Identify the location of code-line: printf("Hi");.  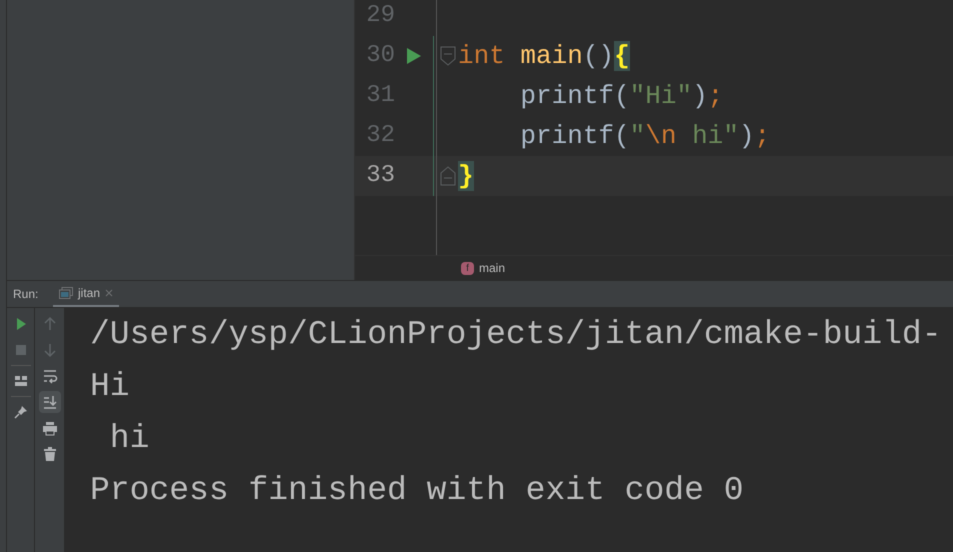
(621, 96).